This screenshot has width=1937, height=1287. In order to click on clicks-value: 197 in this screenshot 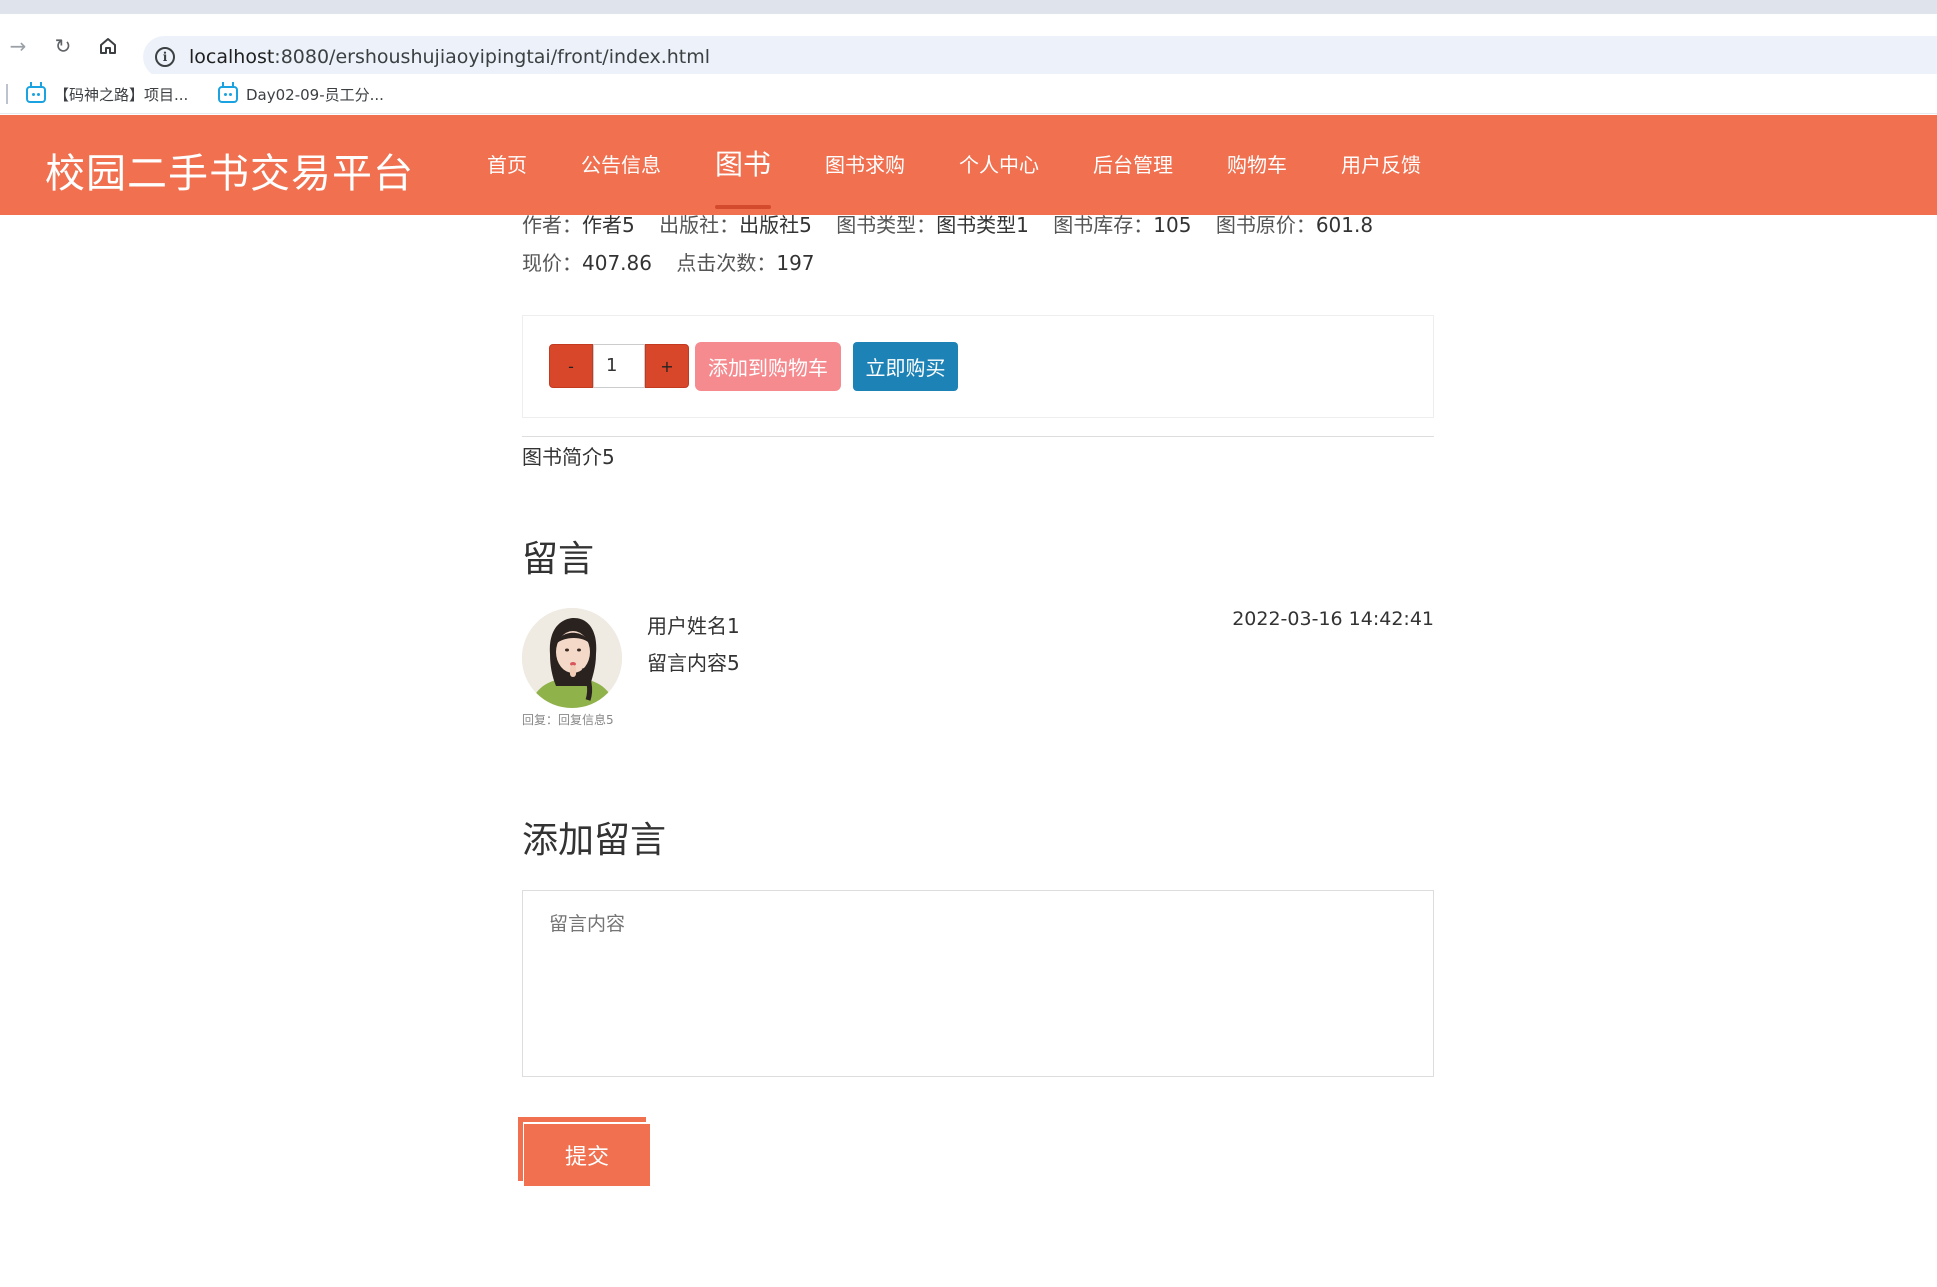, I will do `click(795, 263)`.